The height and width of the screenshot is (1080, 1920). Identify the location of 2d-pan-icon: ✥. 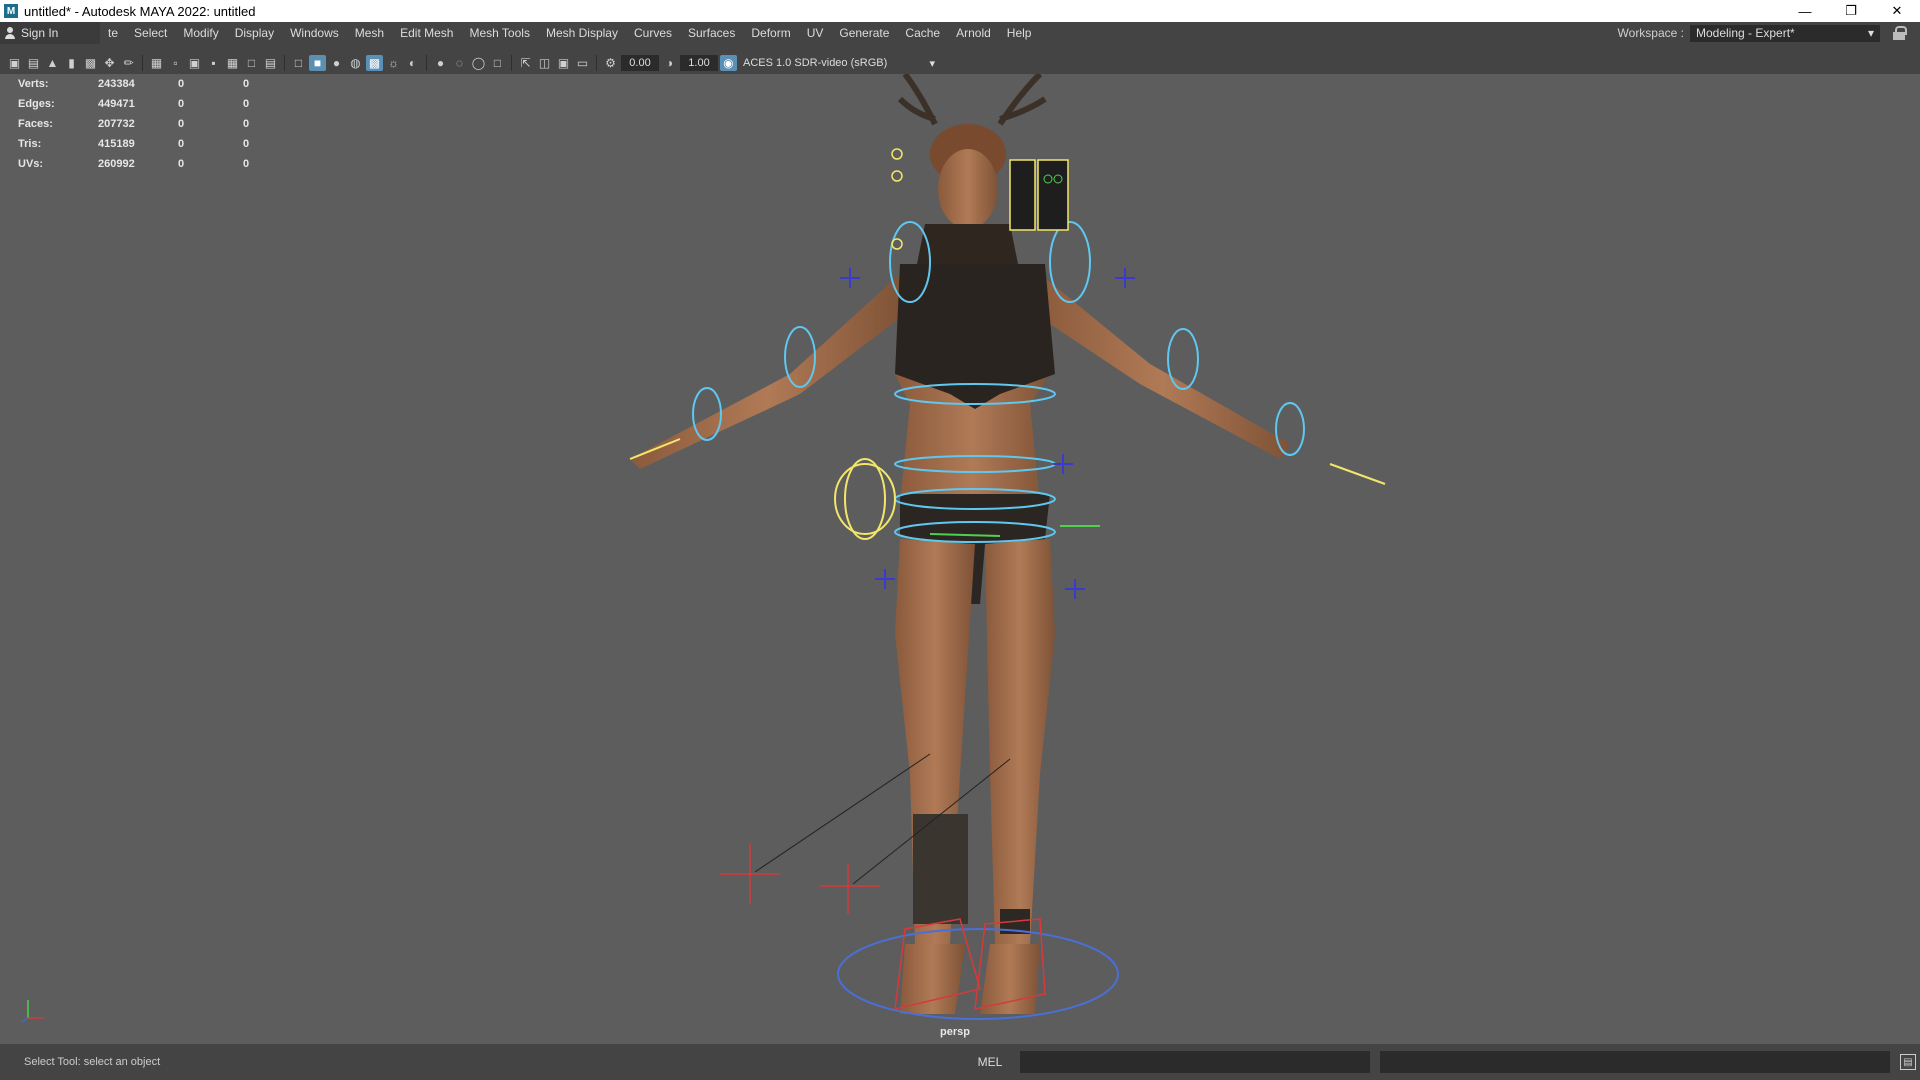
(109, 63).